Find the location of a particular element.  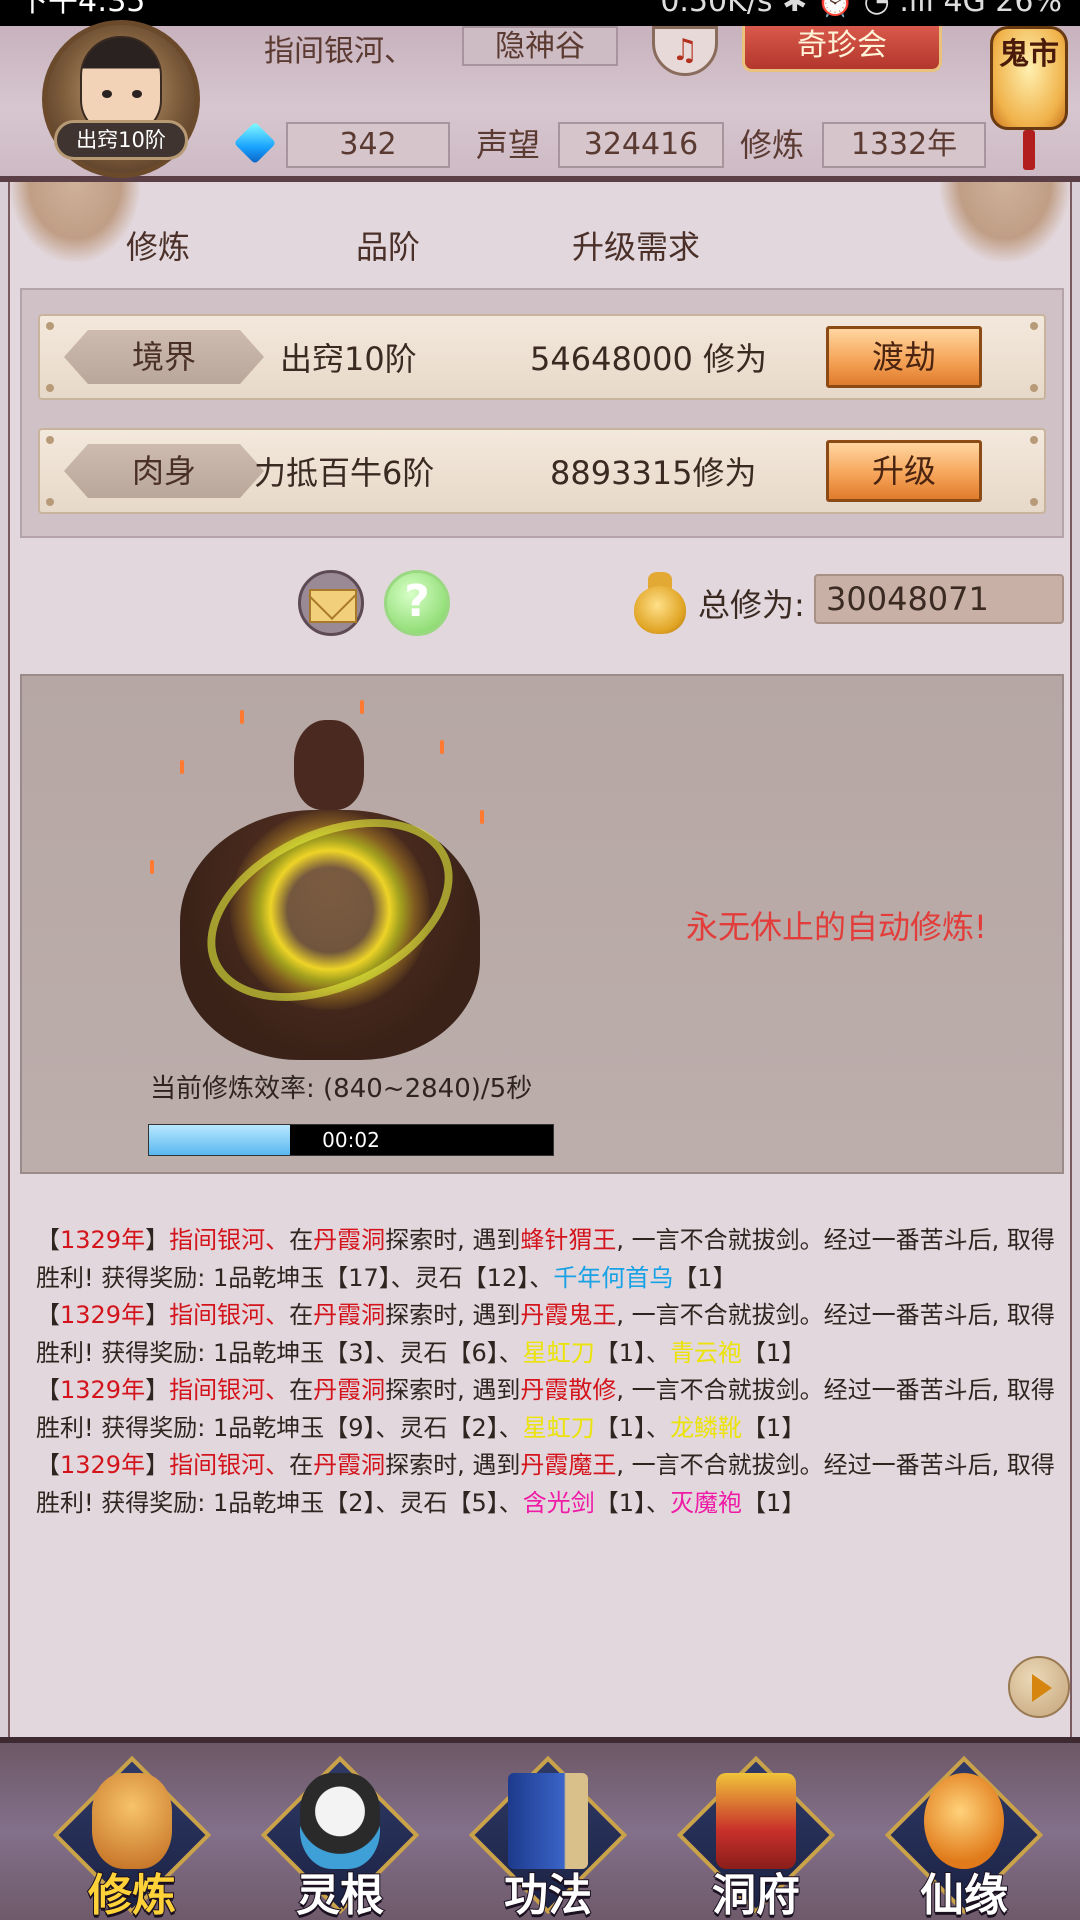

log-segment: 丹霞魔王 is located at coordinates (568, 1465).